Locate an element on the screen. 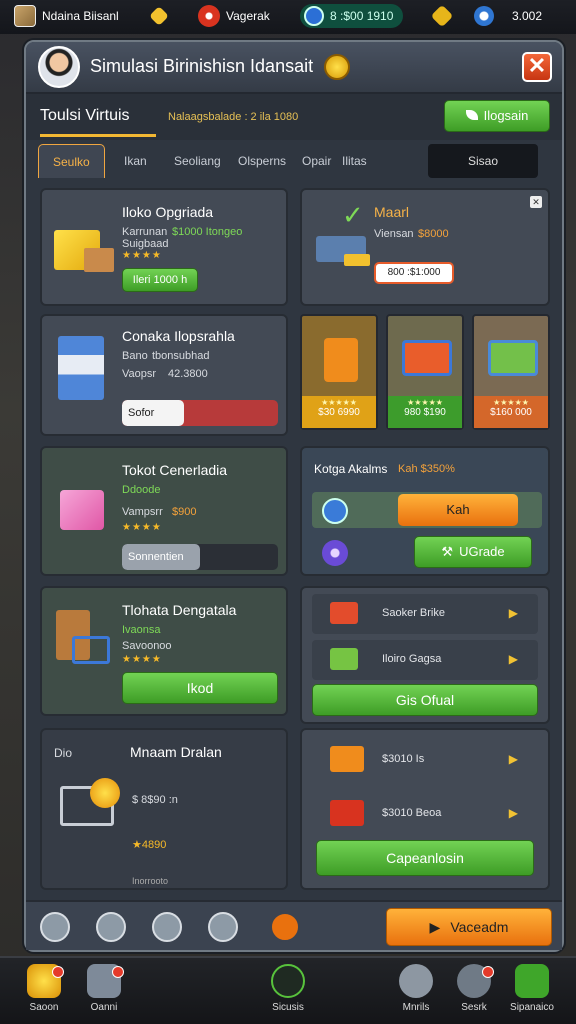 This screenshot has width=576, height=1024. store2-title: Conaka Ilopsrahla is located at coordinates (178, 336).